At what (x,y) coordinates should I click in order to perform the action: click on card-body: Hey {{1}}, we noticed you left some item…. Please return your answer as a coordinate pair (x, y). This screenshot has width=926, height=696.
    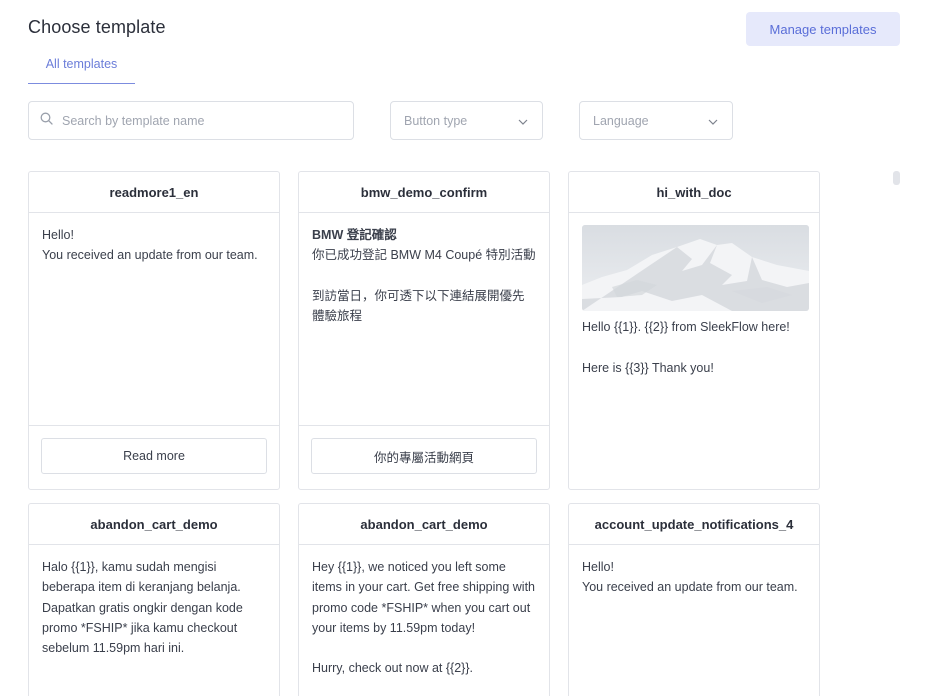
    Looking at the image, I should click on (424, 618).